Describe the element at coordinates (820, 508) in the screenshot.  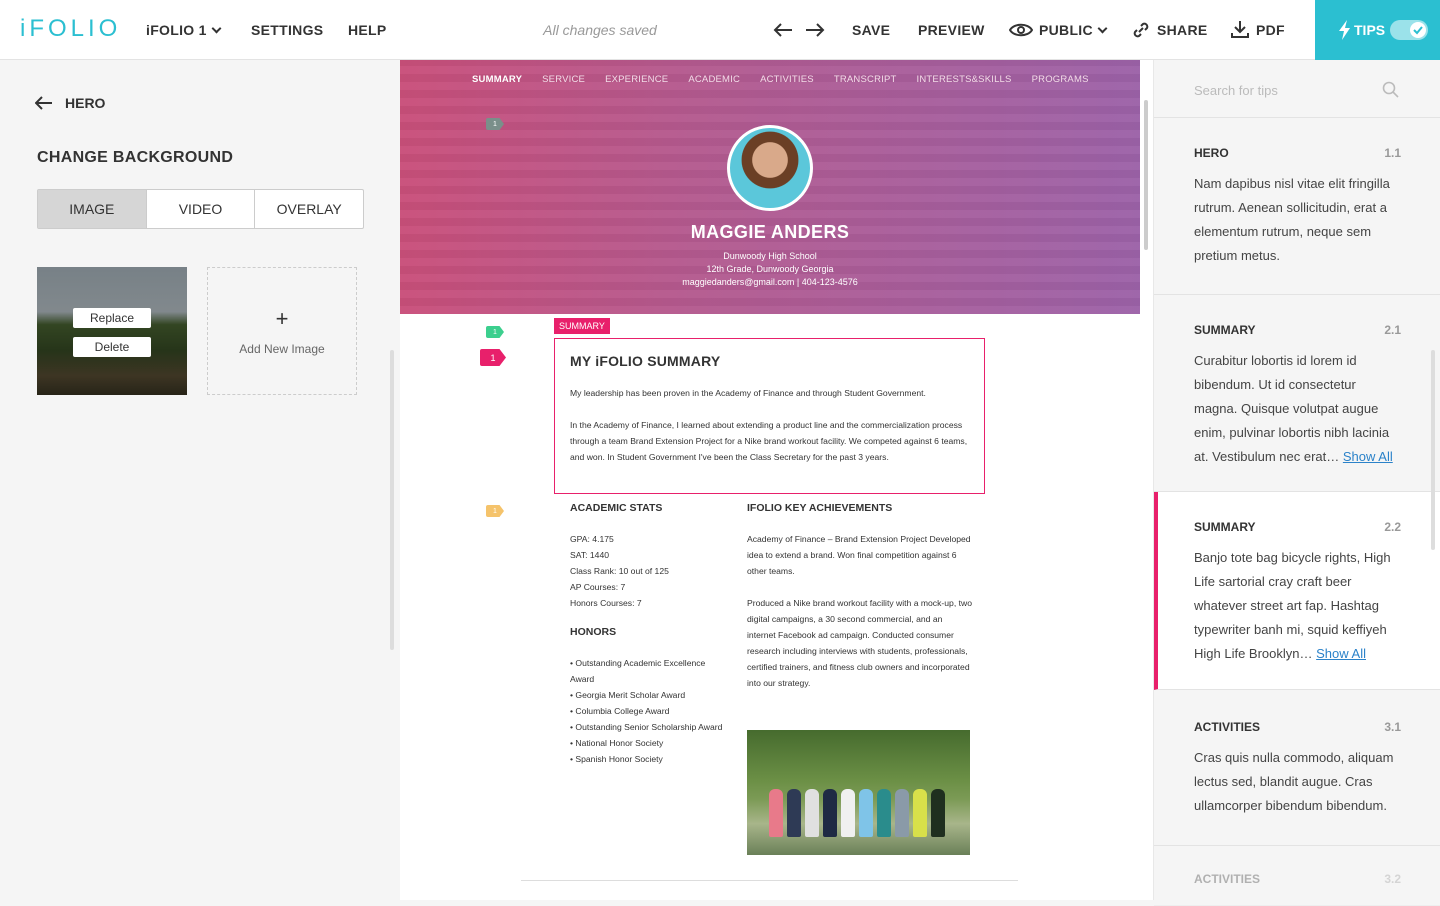
I see `achievements-title: IFOLIO KEY ACHIEVEMENTS` at that location.